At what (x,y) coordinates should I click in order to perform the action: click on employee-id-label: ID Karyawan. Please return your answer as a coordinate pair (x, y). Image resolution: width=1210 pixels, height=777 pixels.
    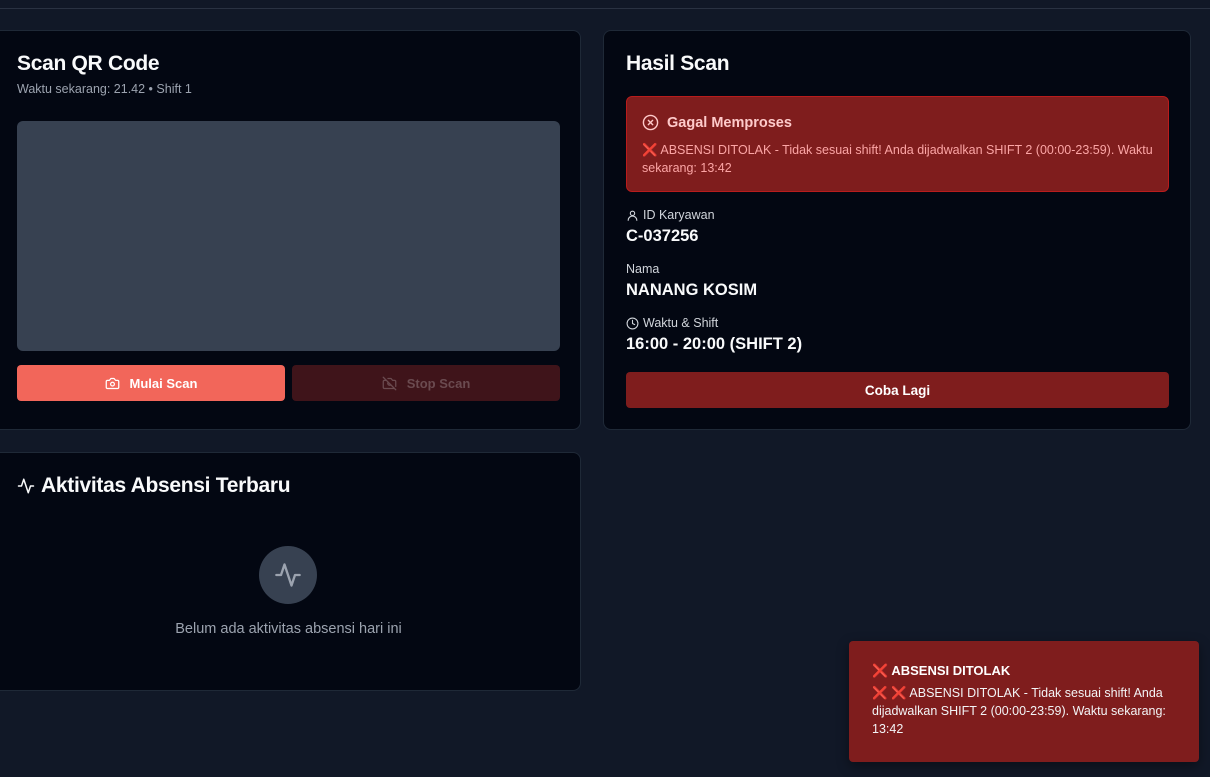
    Looking at the image, I should click on (670, 215).